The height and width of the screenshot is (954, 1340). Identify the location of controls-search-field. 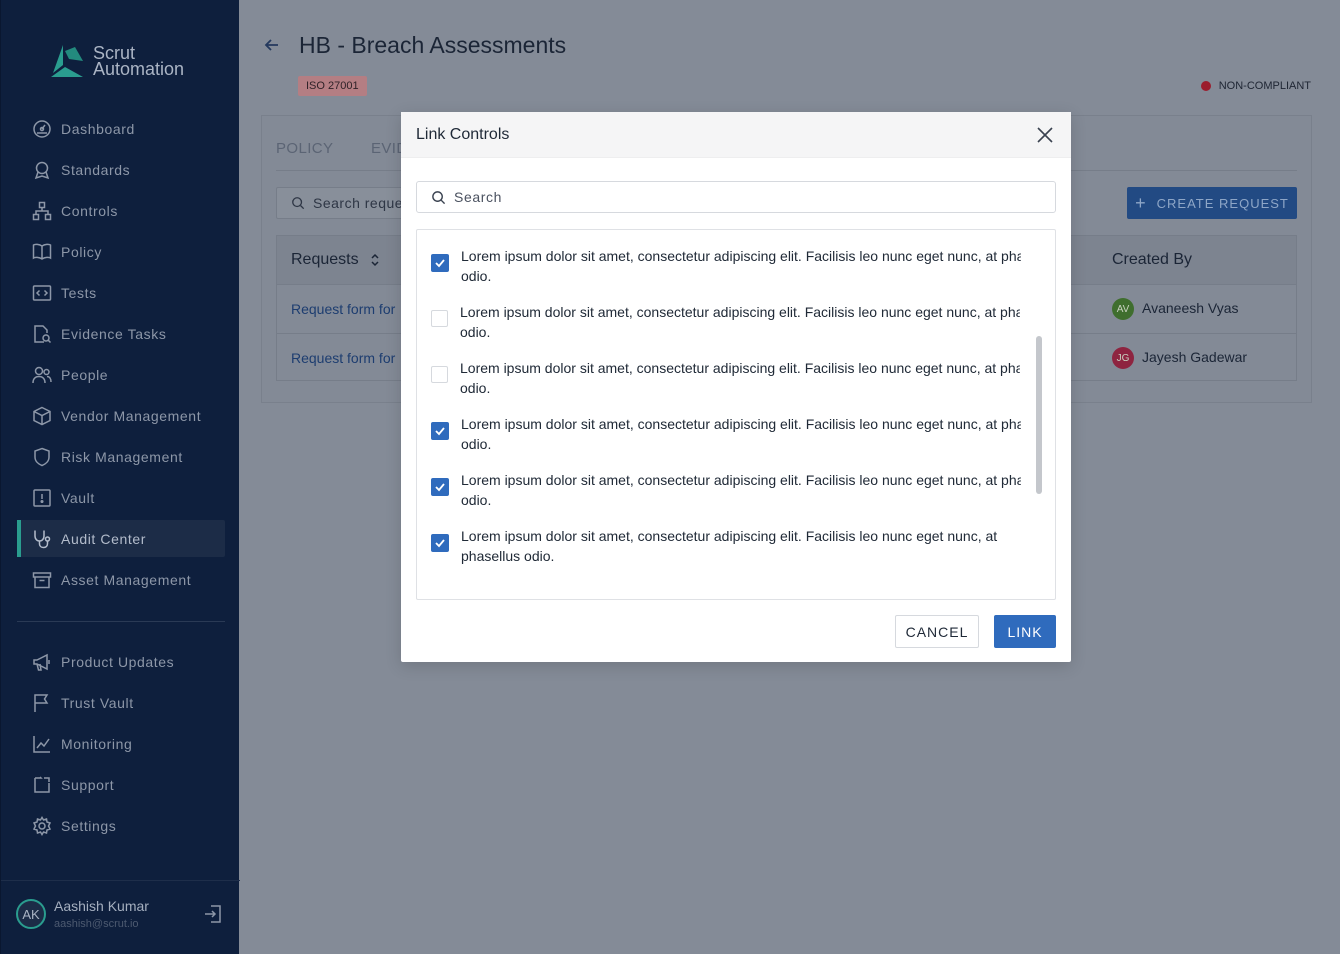
(736, 197).